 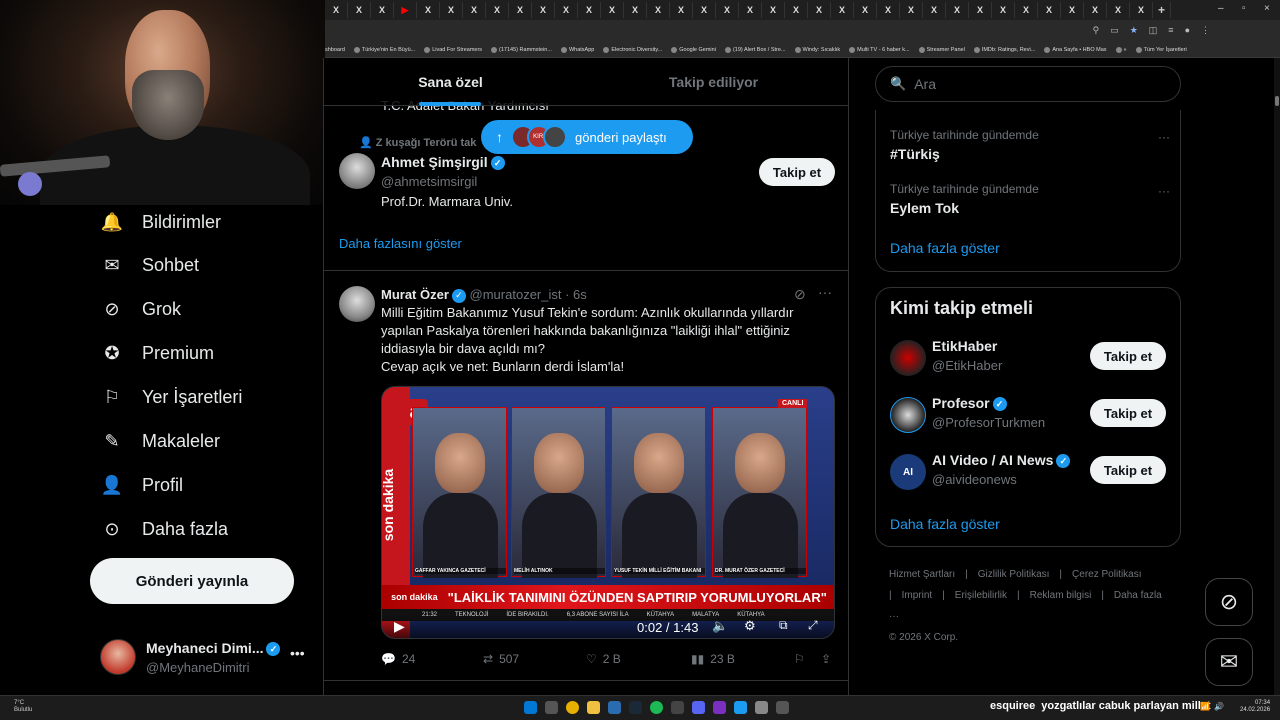 What do you see at coordinates (23, 707) in the screenshot?
I see `weather-widget: 7°C Bulutlu` at bounding box center [23, 707].